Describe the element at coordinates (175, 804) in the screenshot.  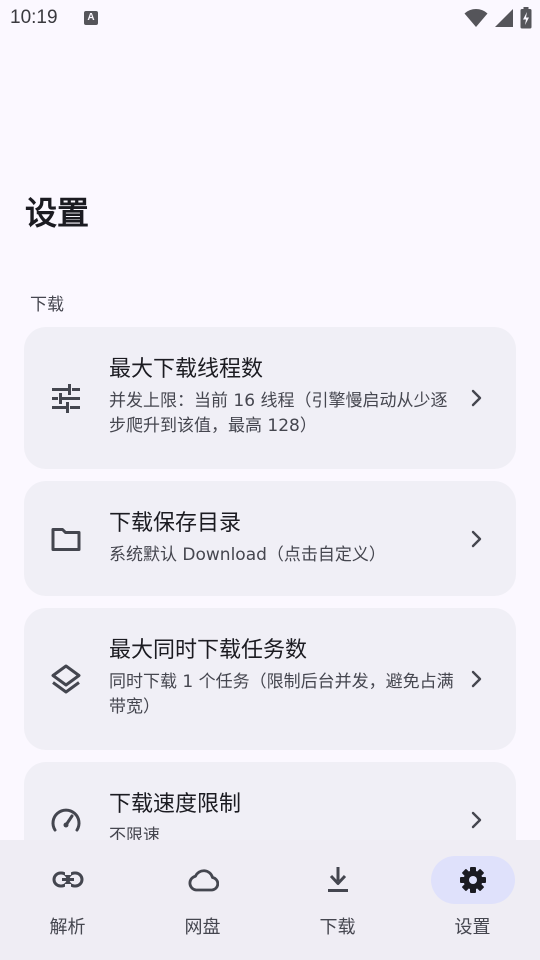
I see `setting-title: 下载速度限制` at that location.